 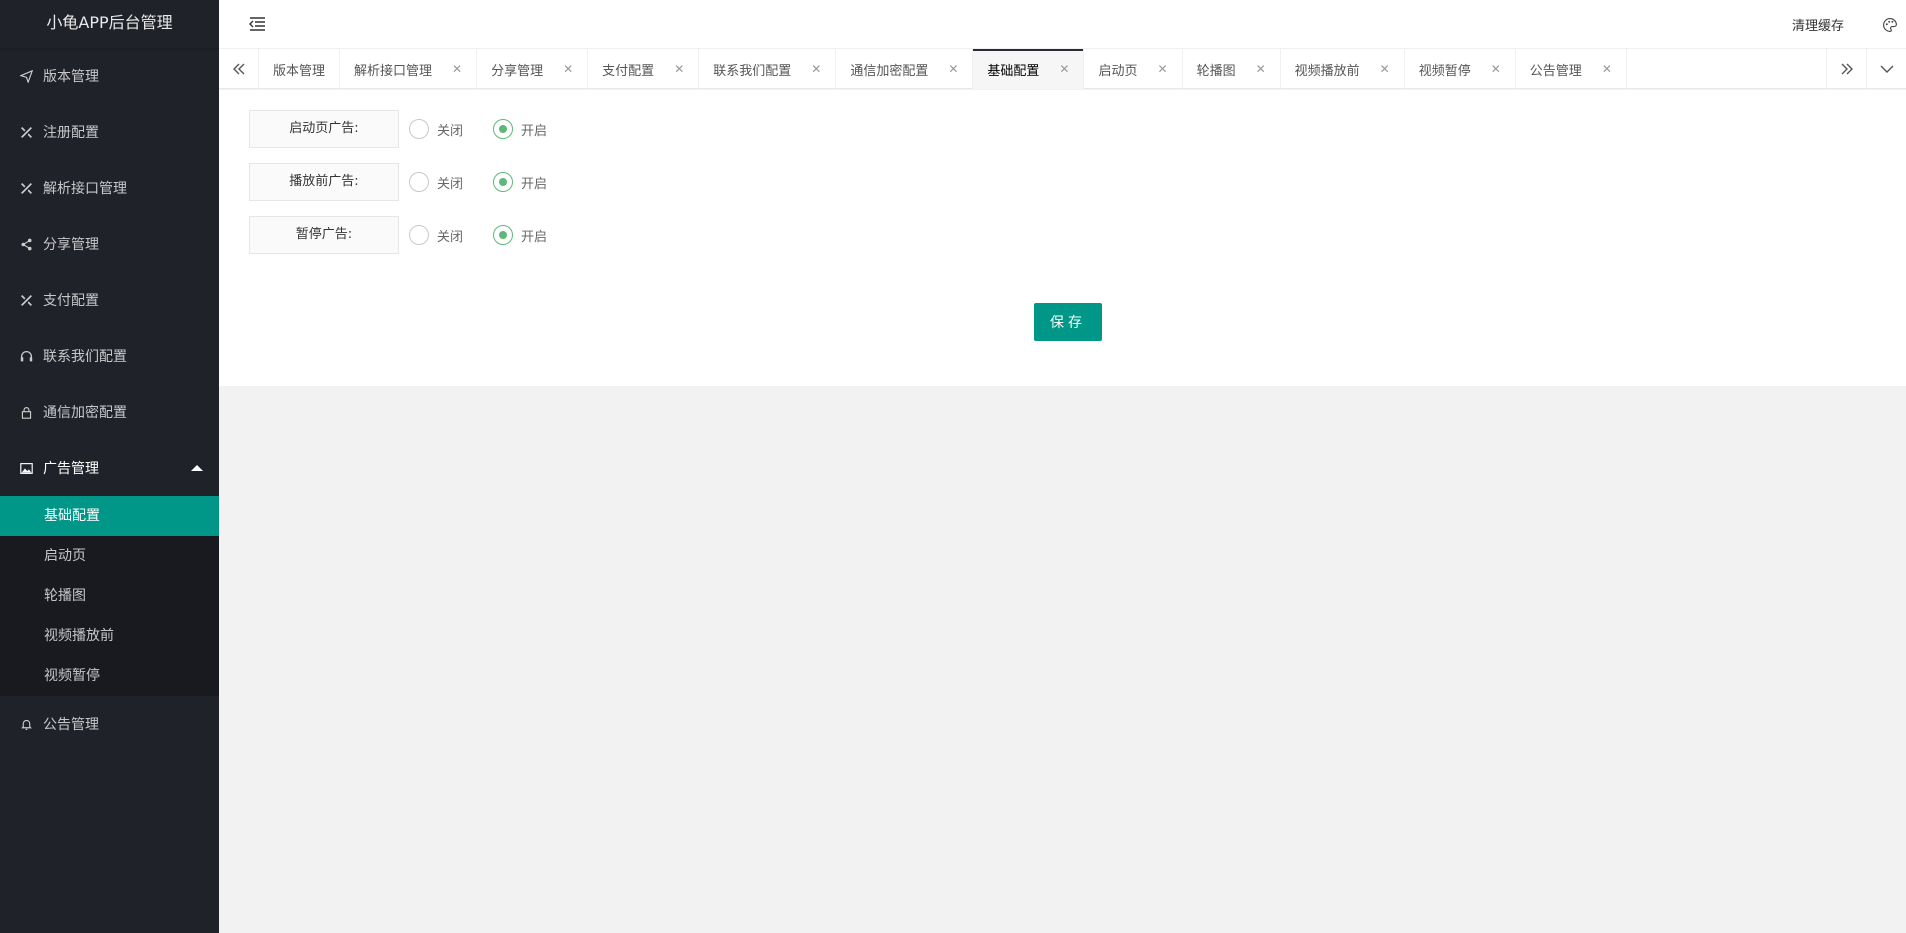 What do you see at coordinates (393, 71) in the screenshot?
I see `tab-label: 解析接口管理` at bounding box center [393, 71].